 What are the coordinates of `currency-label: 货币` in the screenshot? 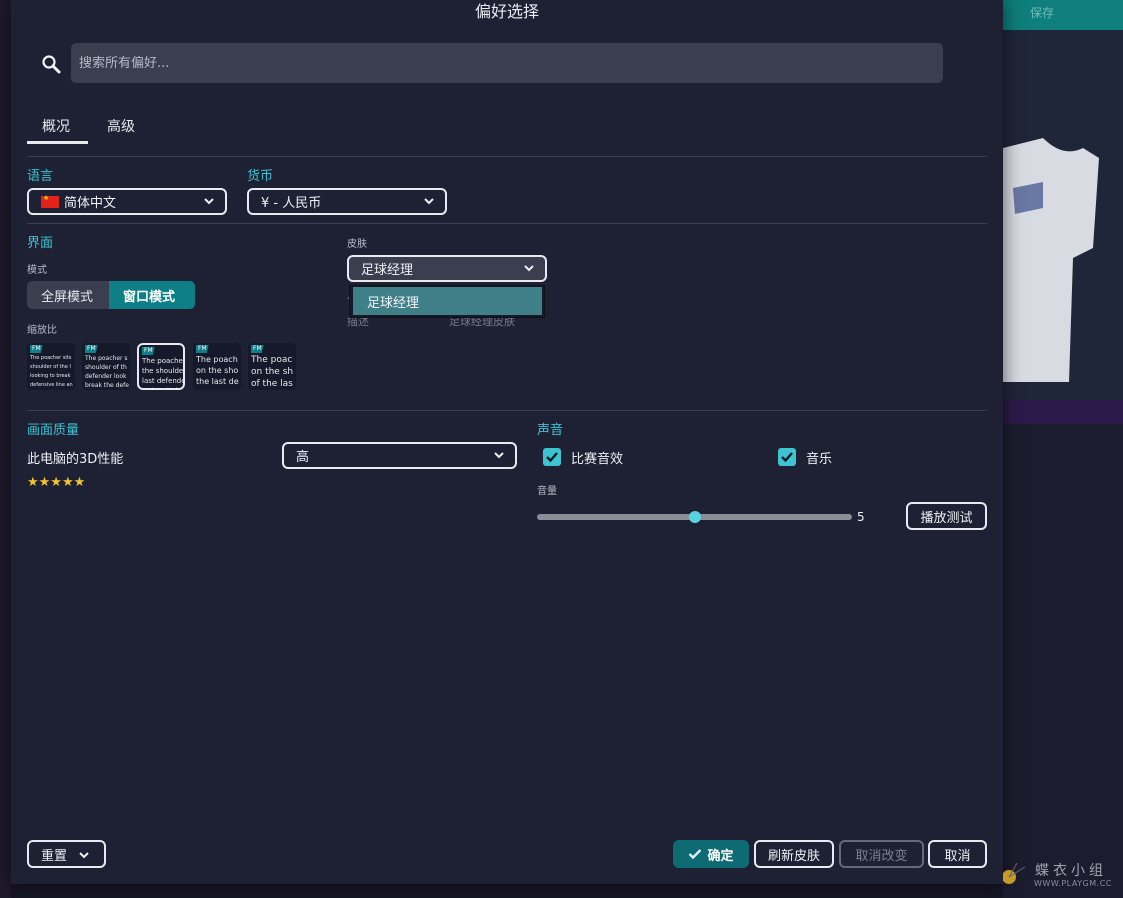 It's located at (260, 176).